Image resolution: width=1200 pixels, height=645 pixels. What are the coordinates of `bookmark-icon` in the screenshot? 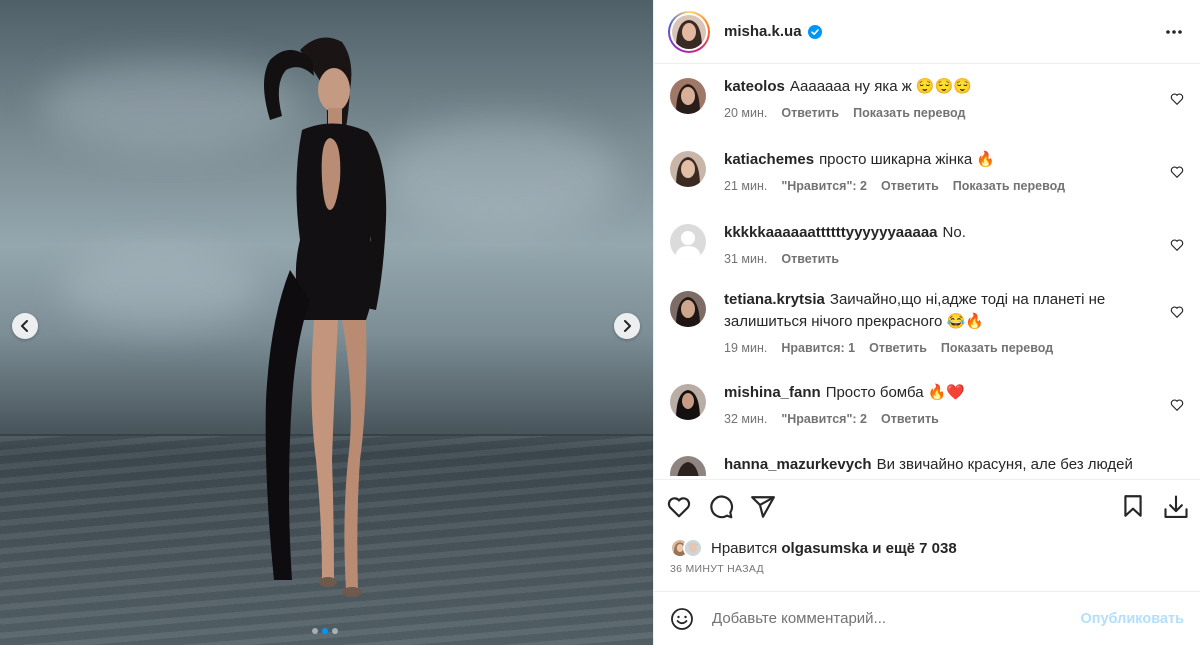 It's located at (1133, 505).